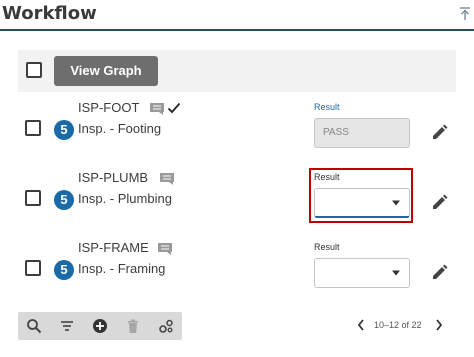 The height and width of the screenshot is (357, 474). What do you see at coordinates (49, 13) in the screenshot?
I see `page-title: Workflow` at bounding box center [49, 13].